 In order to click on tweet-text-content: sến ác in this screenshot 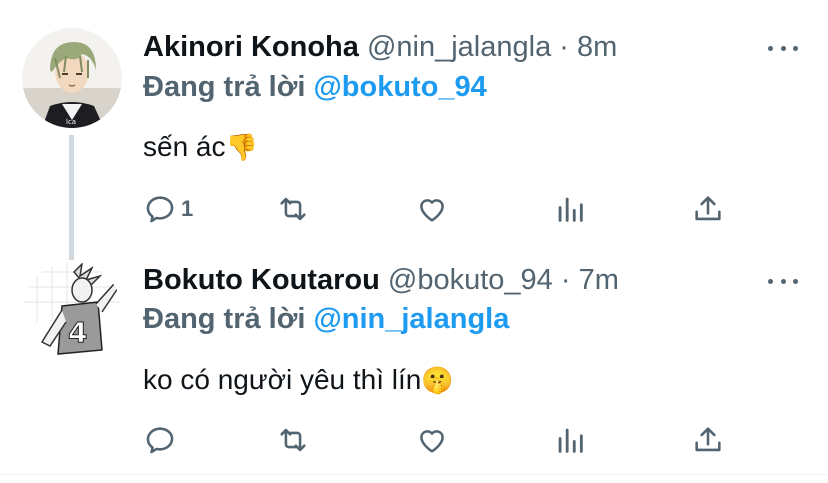, I will do `click(184, 146)`.